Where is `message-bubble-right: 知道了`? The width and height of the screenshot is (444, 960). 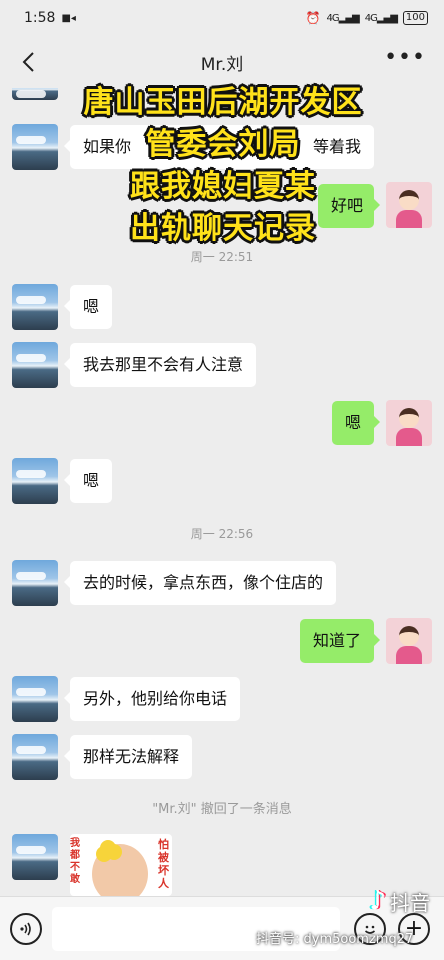 message-bubble-right: 知道了 is located at coordinates (340, 641).